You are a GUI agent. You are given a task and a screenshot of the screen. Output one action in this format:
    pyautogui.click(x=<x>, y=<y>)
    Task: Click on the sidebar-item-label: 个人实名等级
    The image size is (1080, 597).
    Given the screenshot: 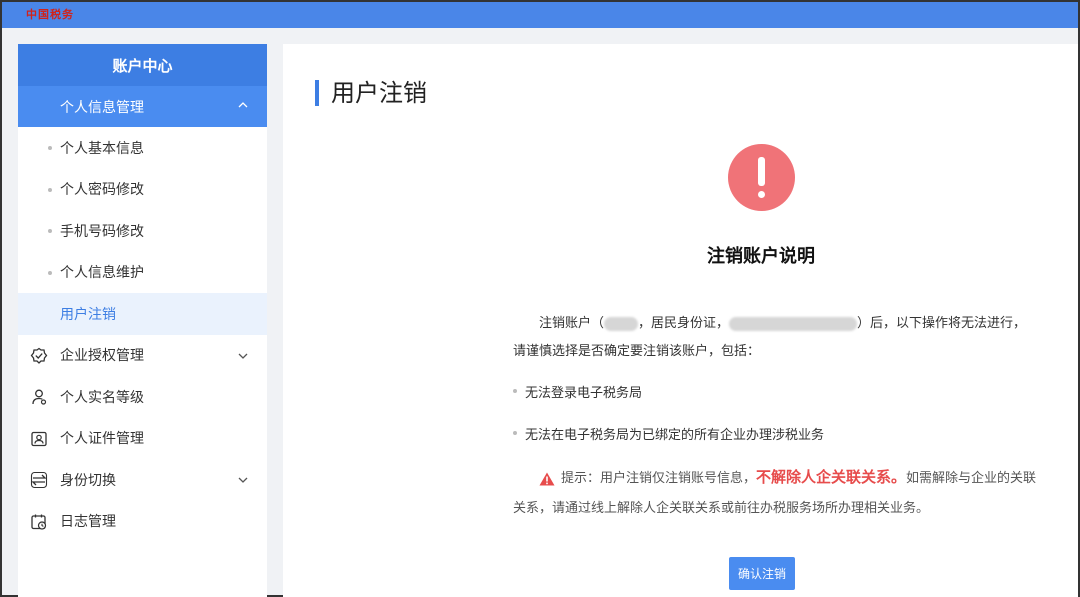 What is the action you would take?
    pyautogui.click(x=102, y=397)
    